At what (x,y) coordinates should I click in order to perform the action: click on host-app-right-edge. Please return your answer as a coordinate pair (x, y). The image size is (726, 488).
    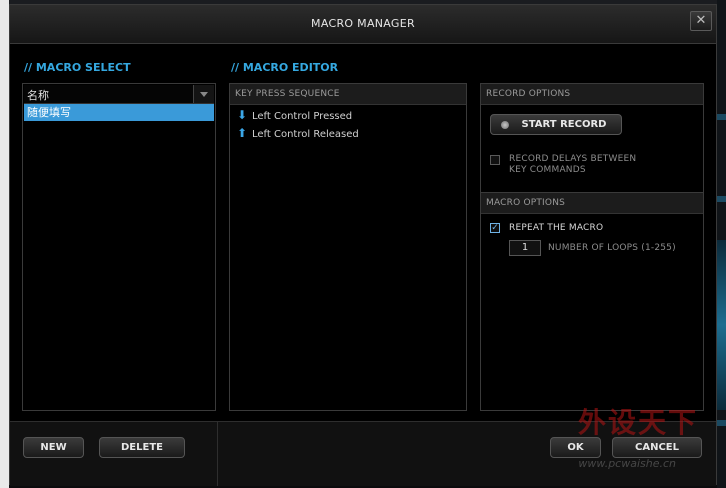
    Looking at the image, I should click on (721, 244).